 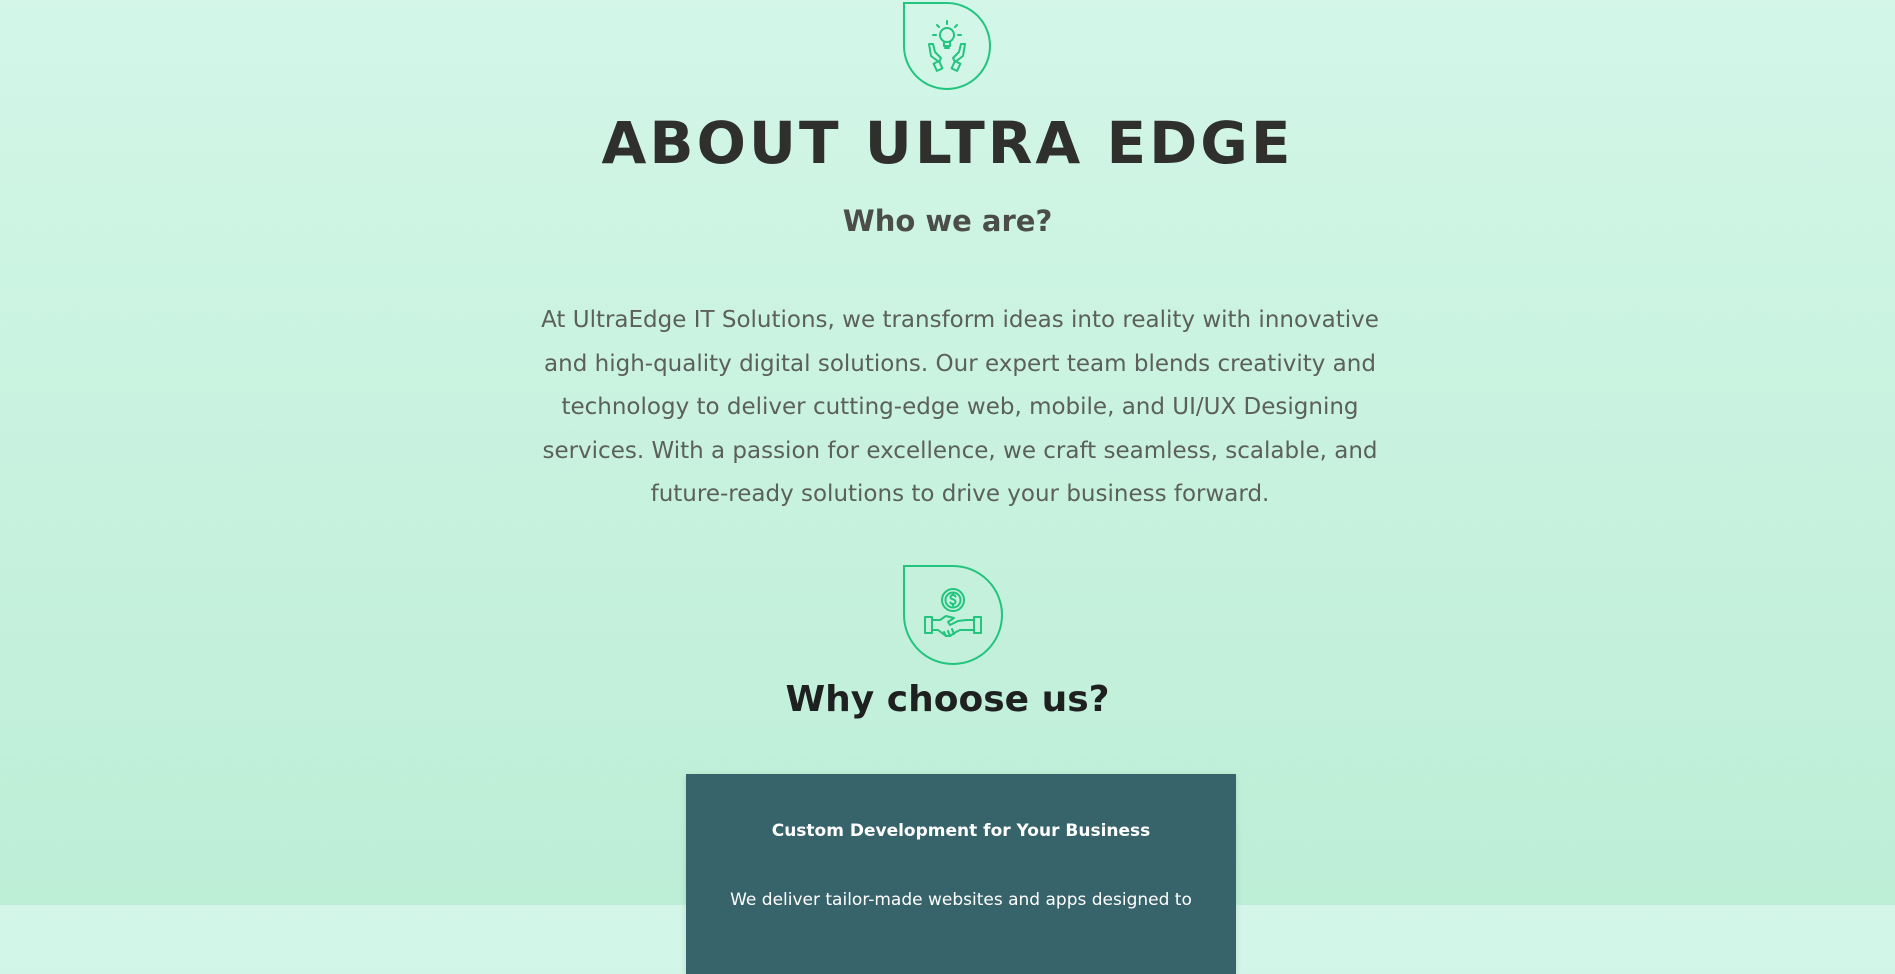 I want to click on why-choose-us-heading: Why choose us?, so click(x=947, y=699).